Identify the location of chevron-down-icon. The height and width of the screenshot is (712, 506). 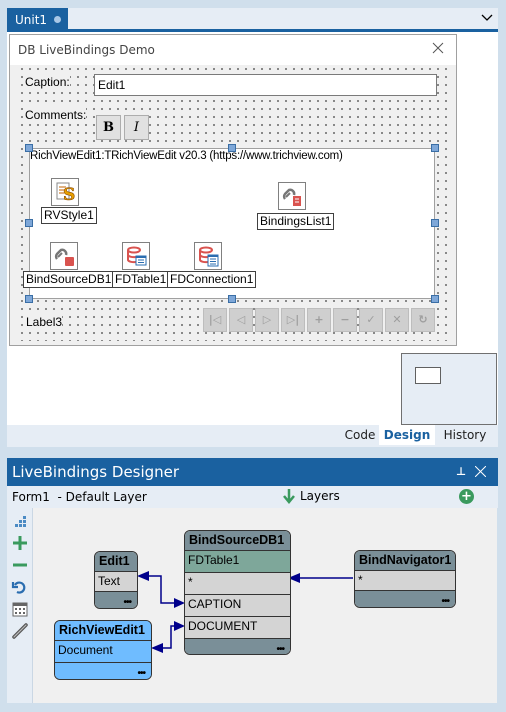
(487, 18).